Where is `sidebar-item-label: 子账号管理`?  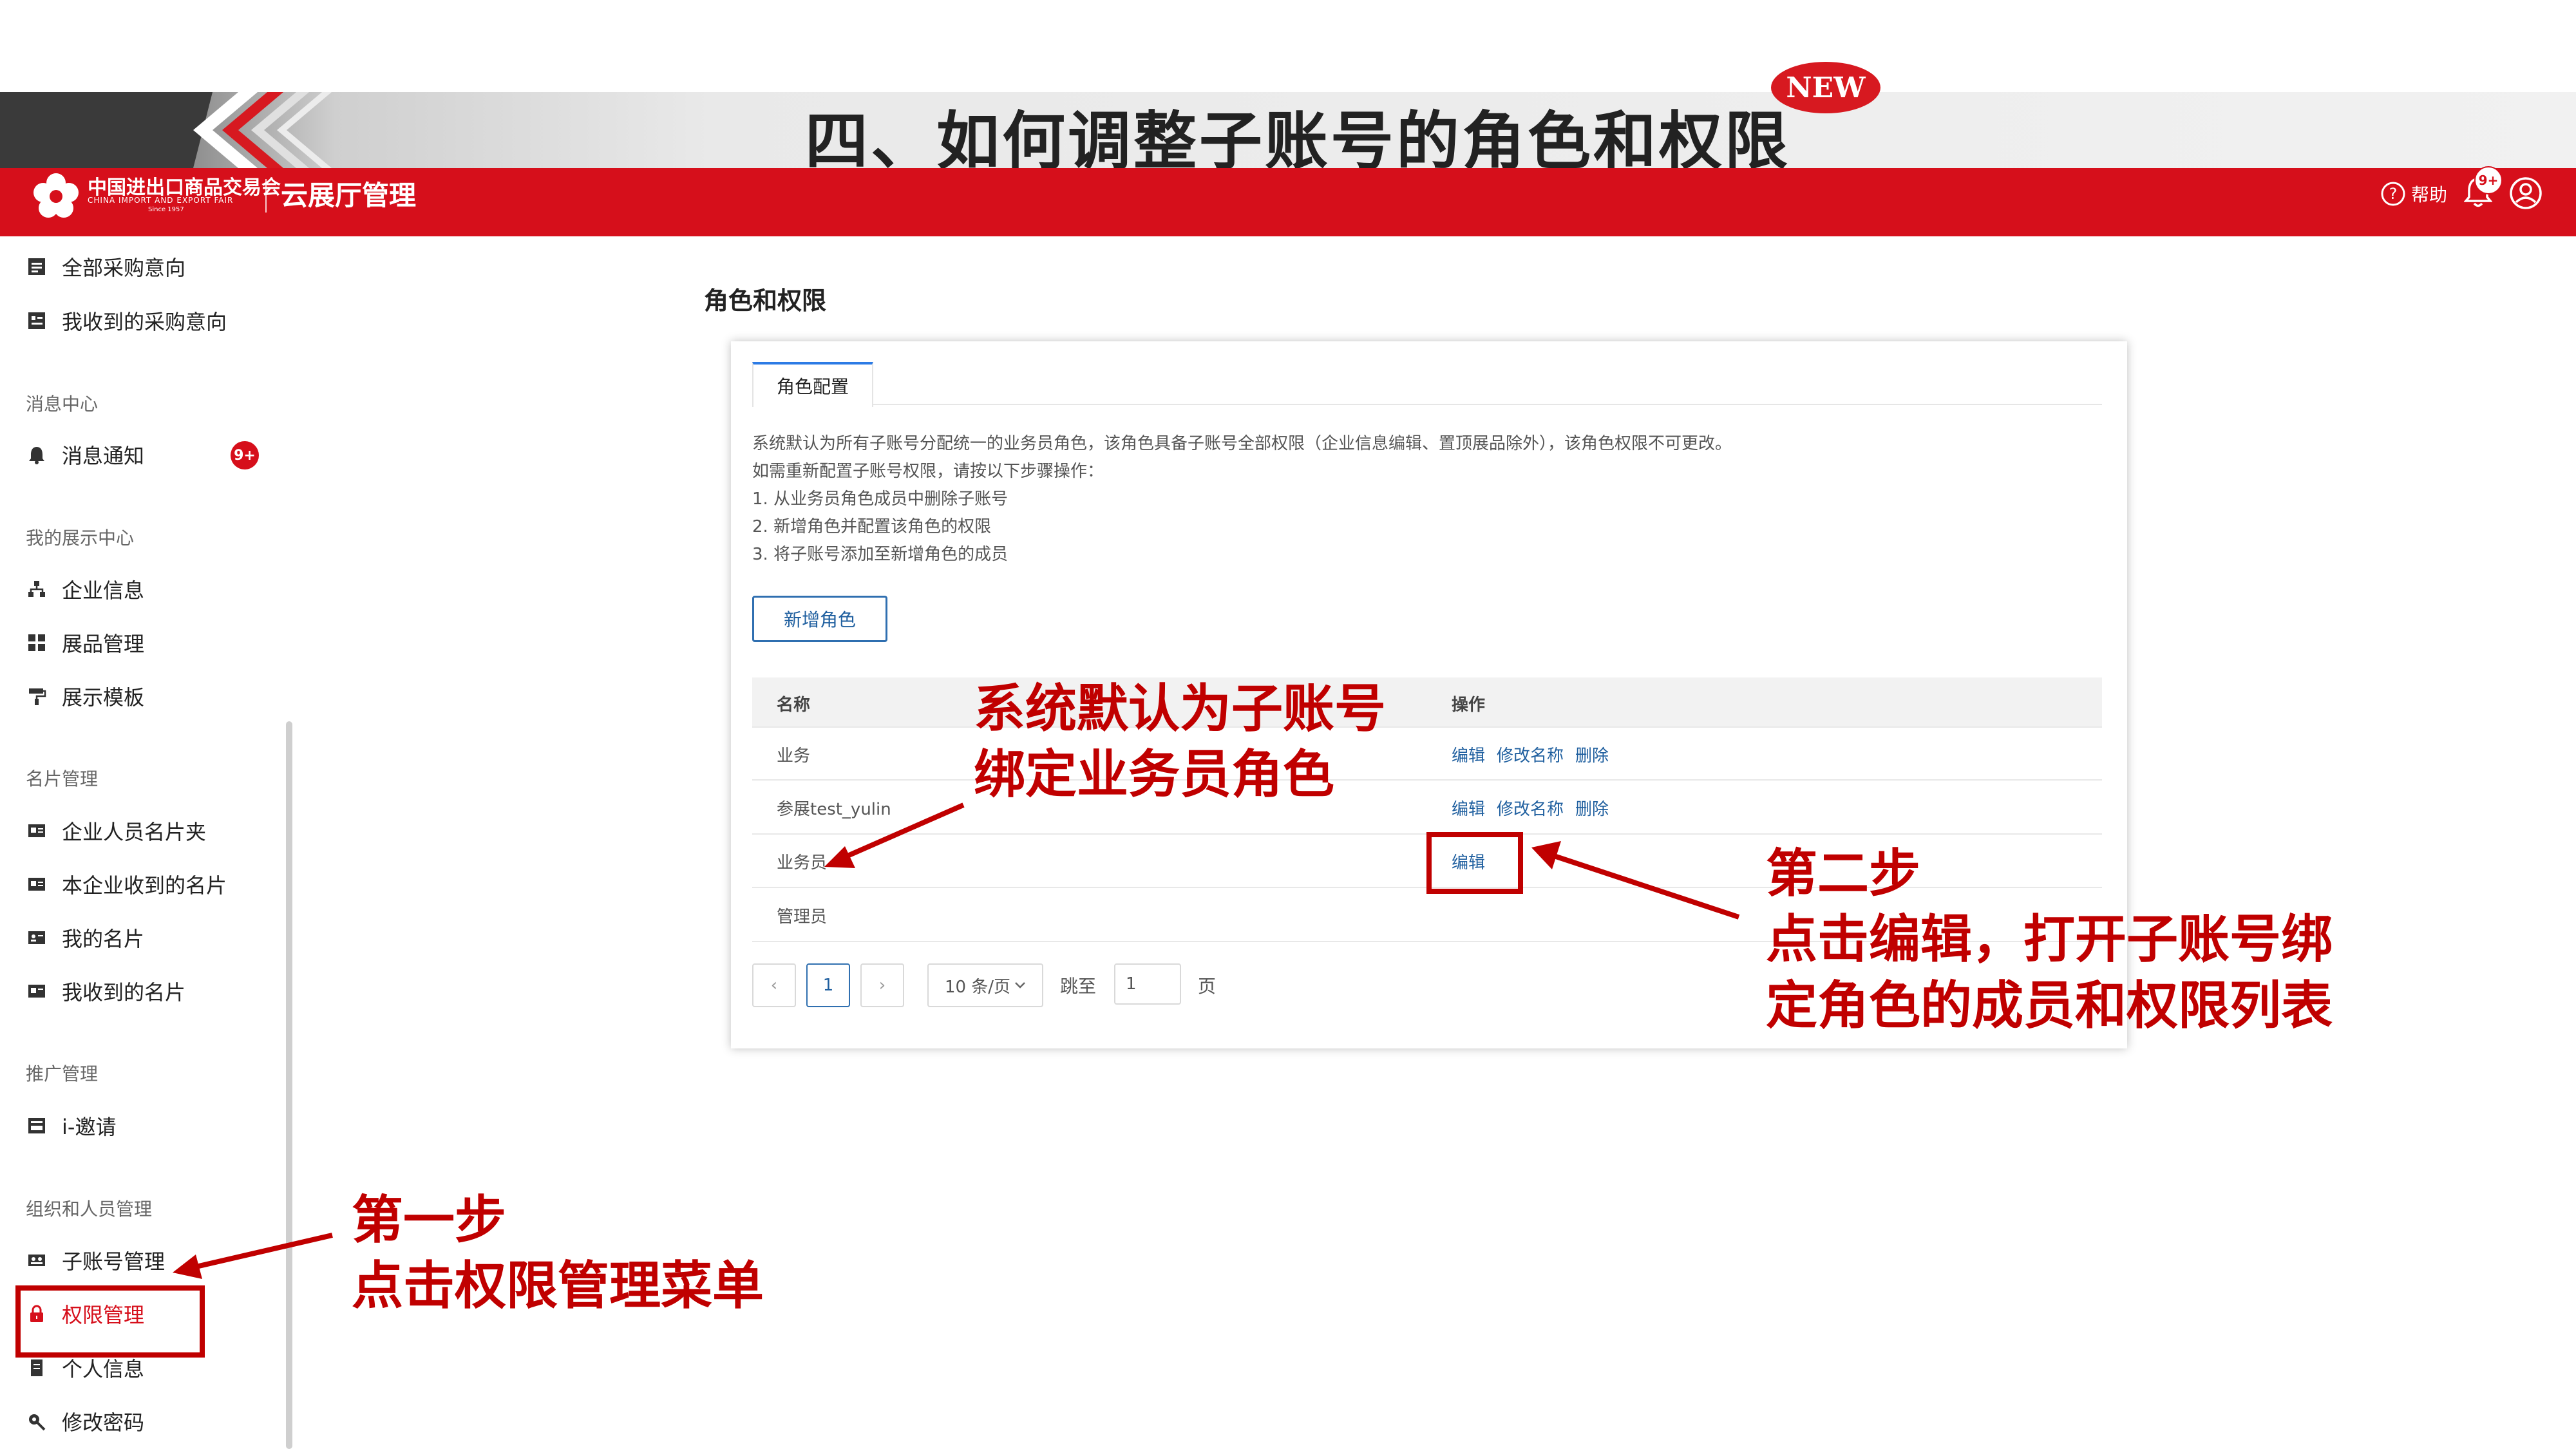 sidebar-item-label: 子账号管理 is located at coordinates (114, 1261).